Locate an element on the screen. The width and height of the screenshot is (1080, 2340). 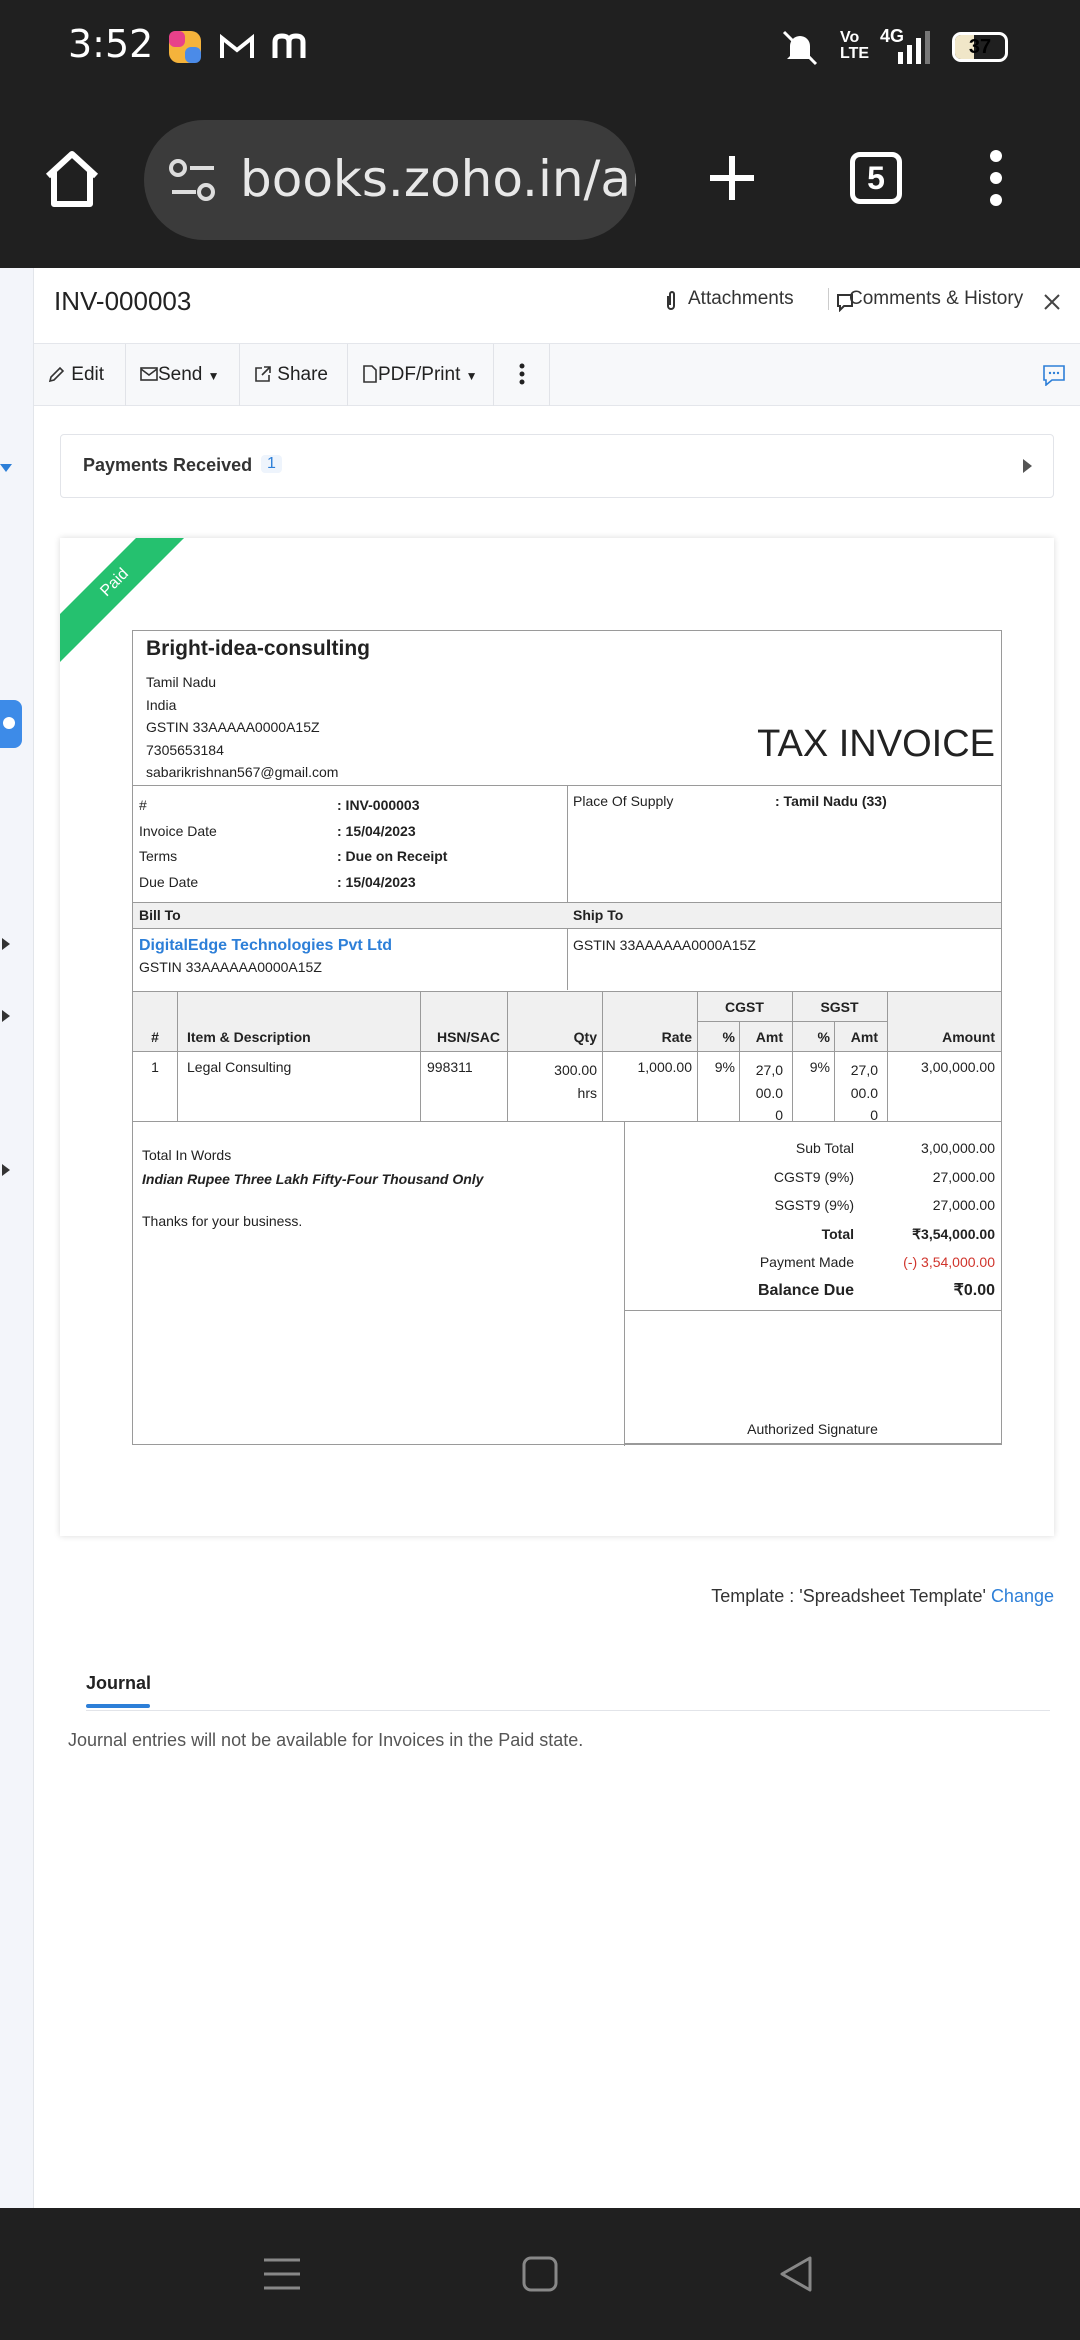
sidebar-dropdown-icon is located at coordinates (7, 469).